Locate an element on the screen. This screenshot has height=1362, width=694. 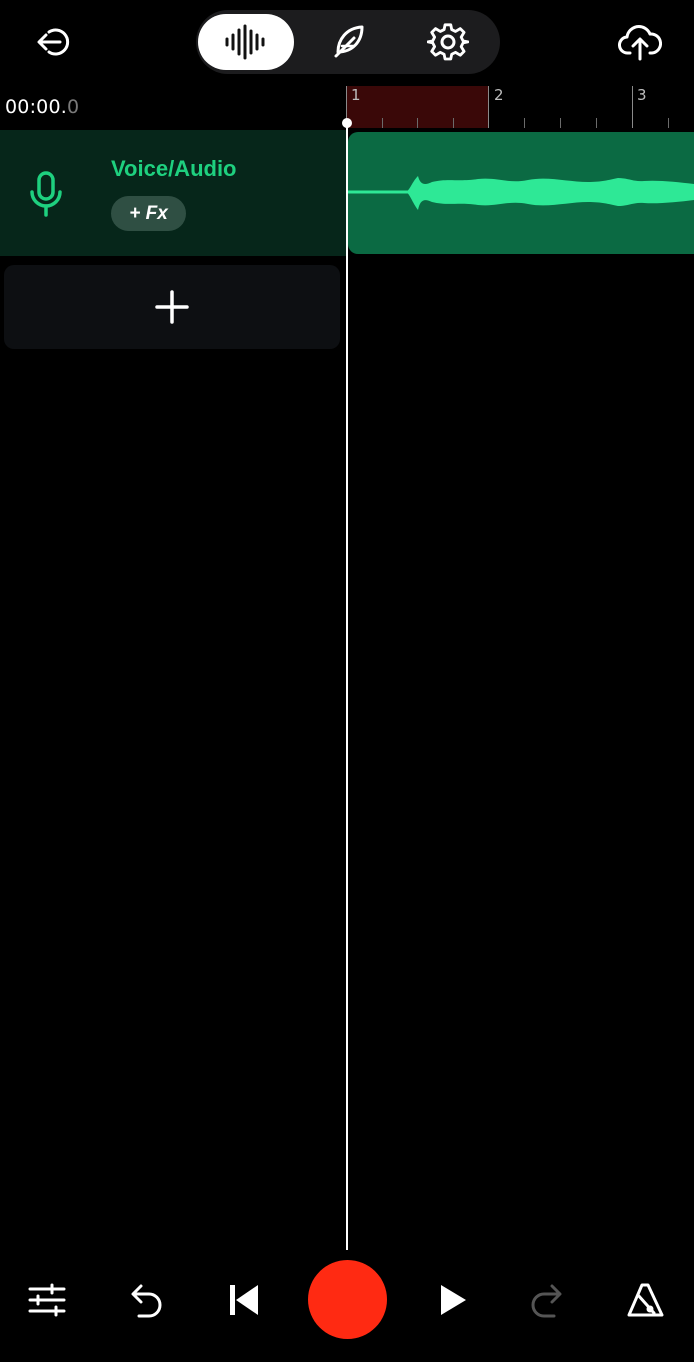
time-main: 00:00. is located at coordinates (36, 107).